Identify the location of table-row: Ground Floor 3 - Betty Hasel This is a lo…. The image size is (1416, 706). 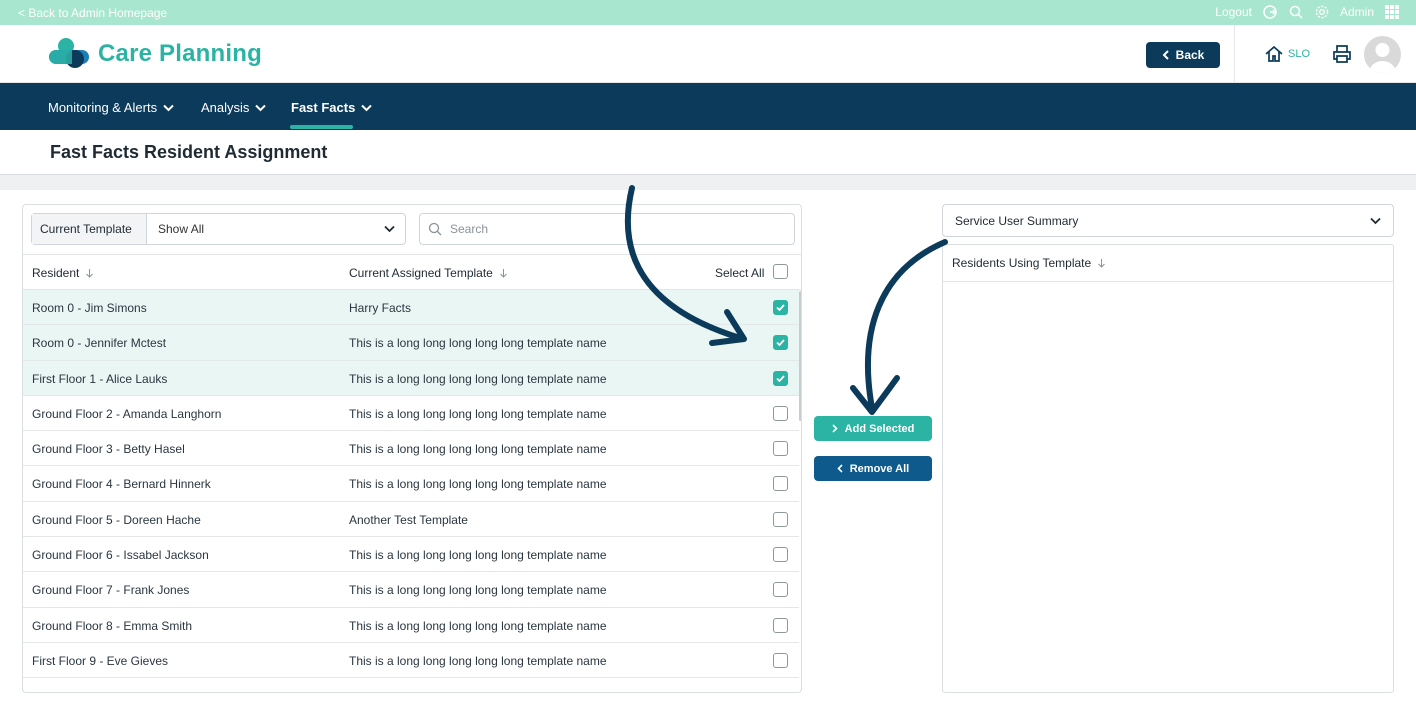
(411, 449).